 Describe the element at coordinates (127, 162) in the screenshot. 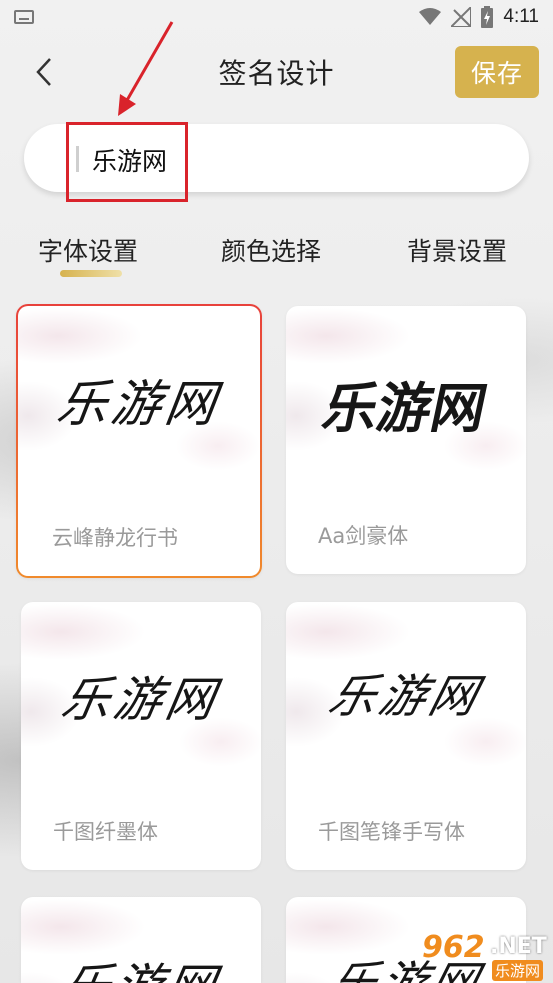

I see `annotation-highlight-box` at that location.